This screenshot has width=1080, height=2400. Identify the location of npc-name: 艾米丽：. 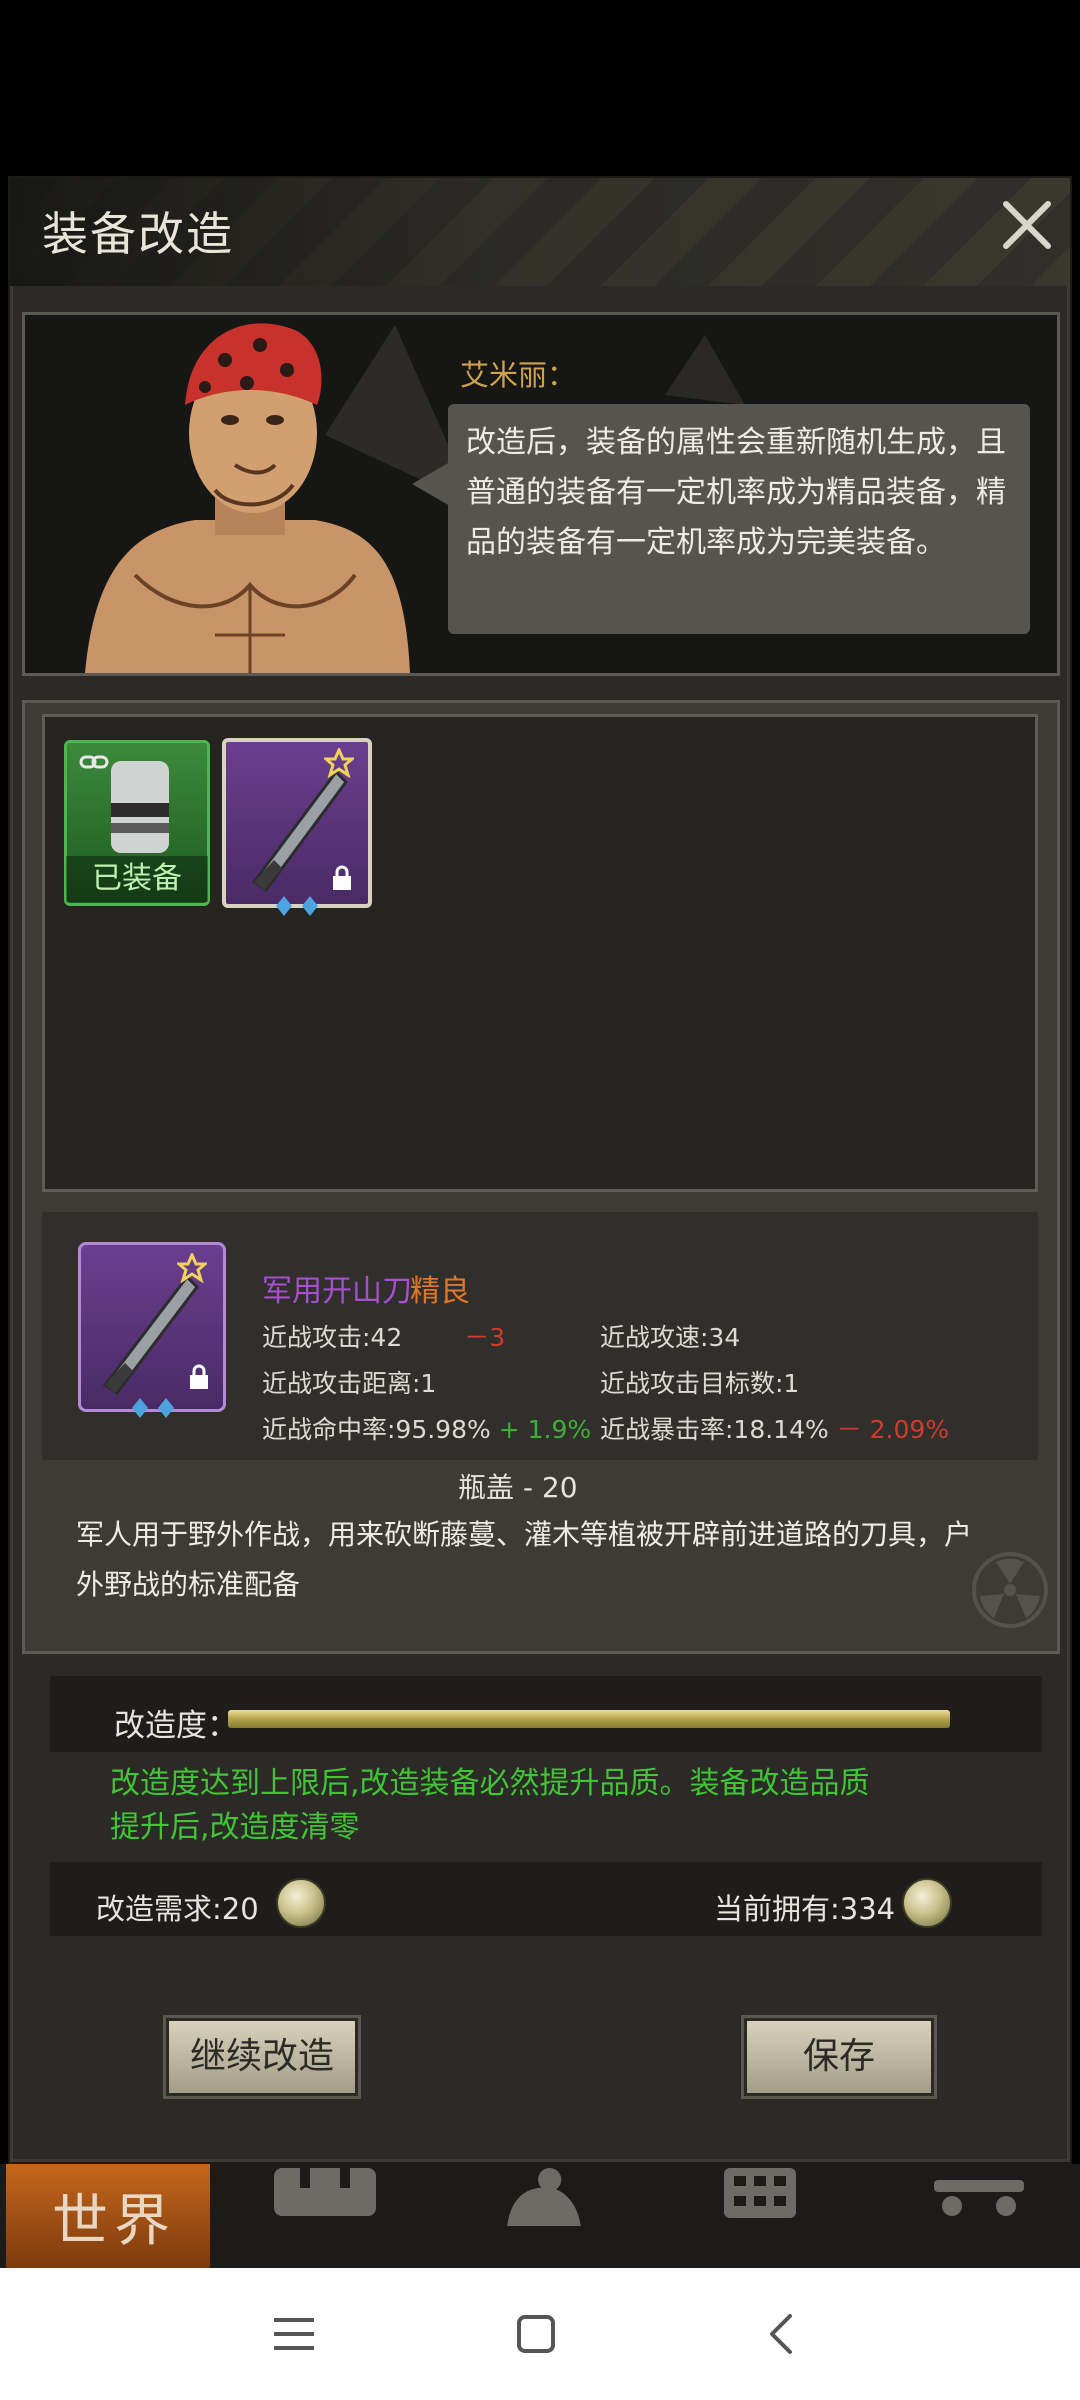
(518, 375).